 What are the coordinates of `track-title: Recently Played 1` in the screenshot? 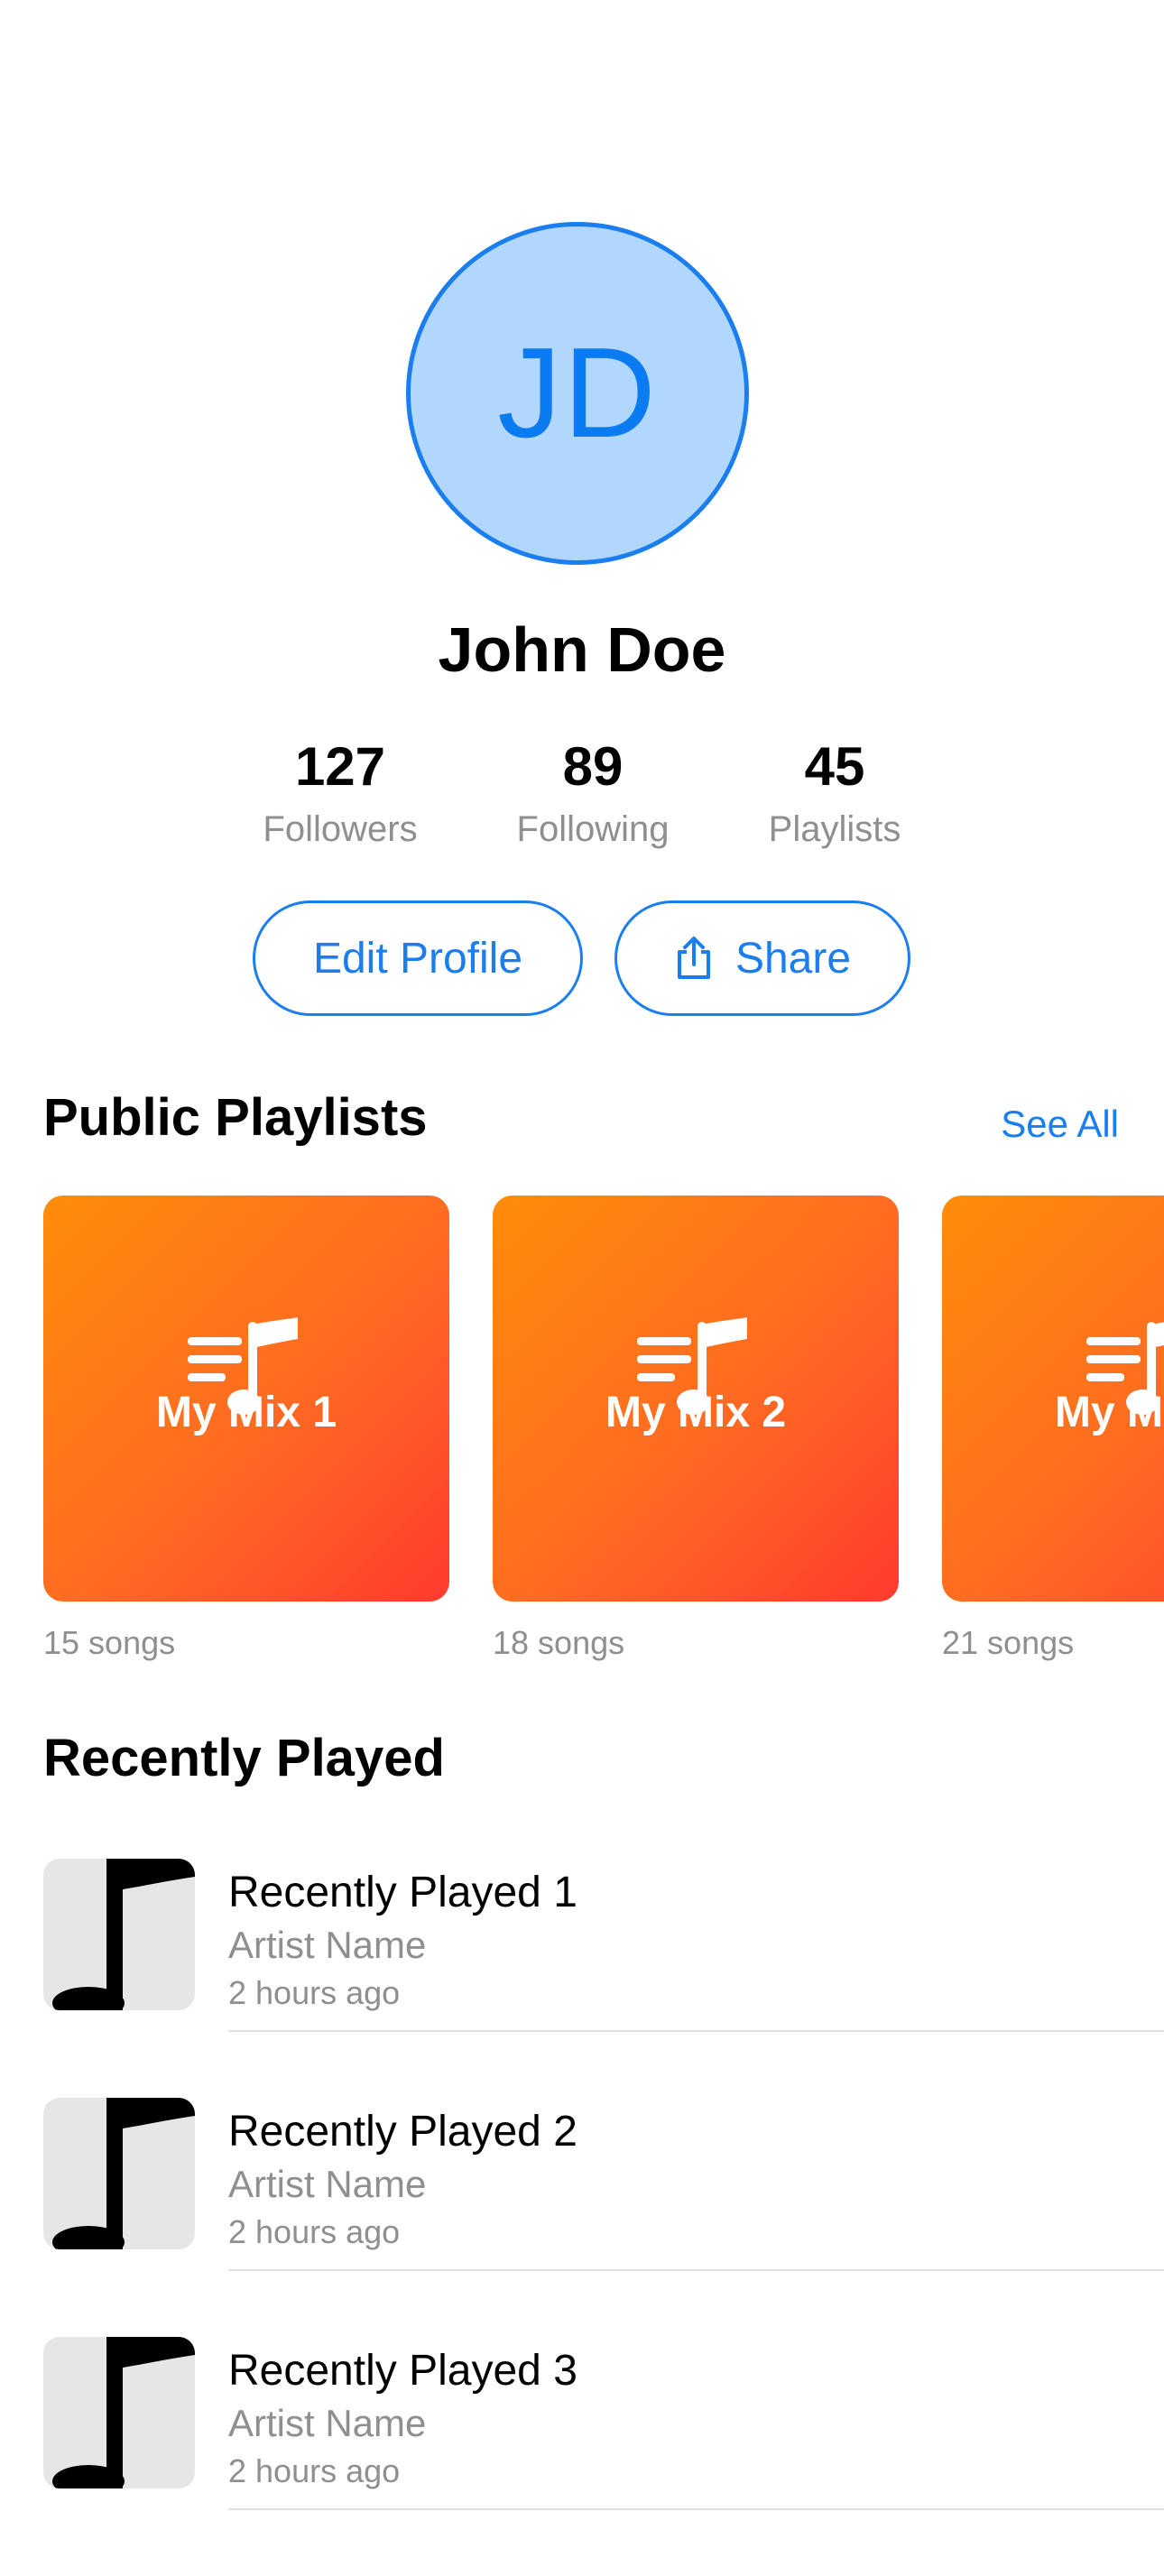 It's located at (403, 1893).